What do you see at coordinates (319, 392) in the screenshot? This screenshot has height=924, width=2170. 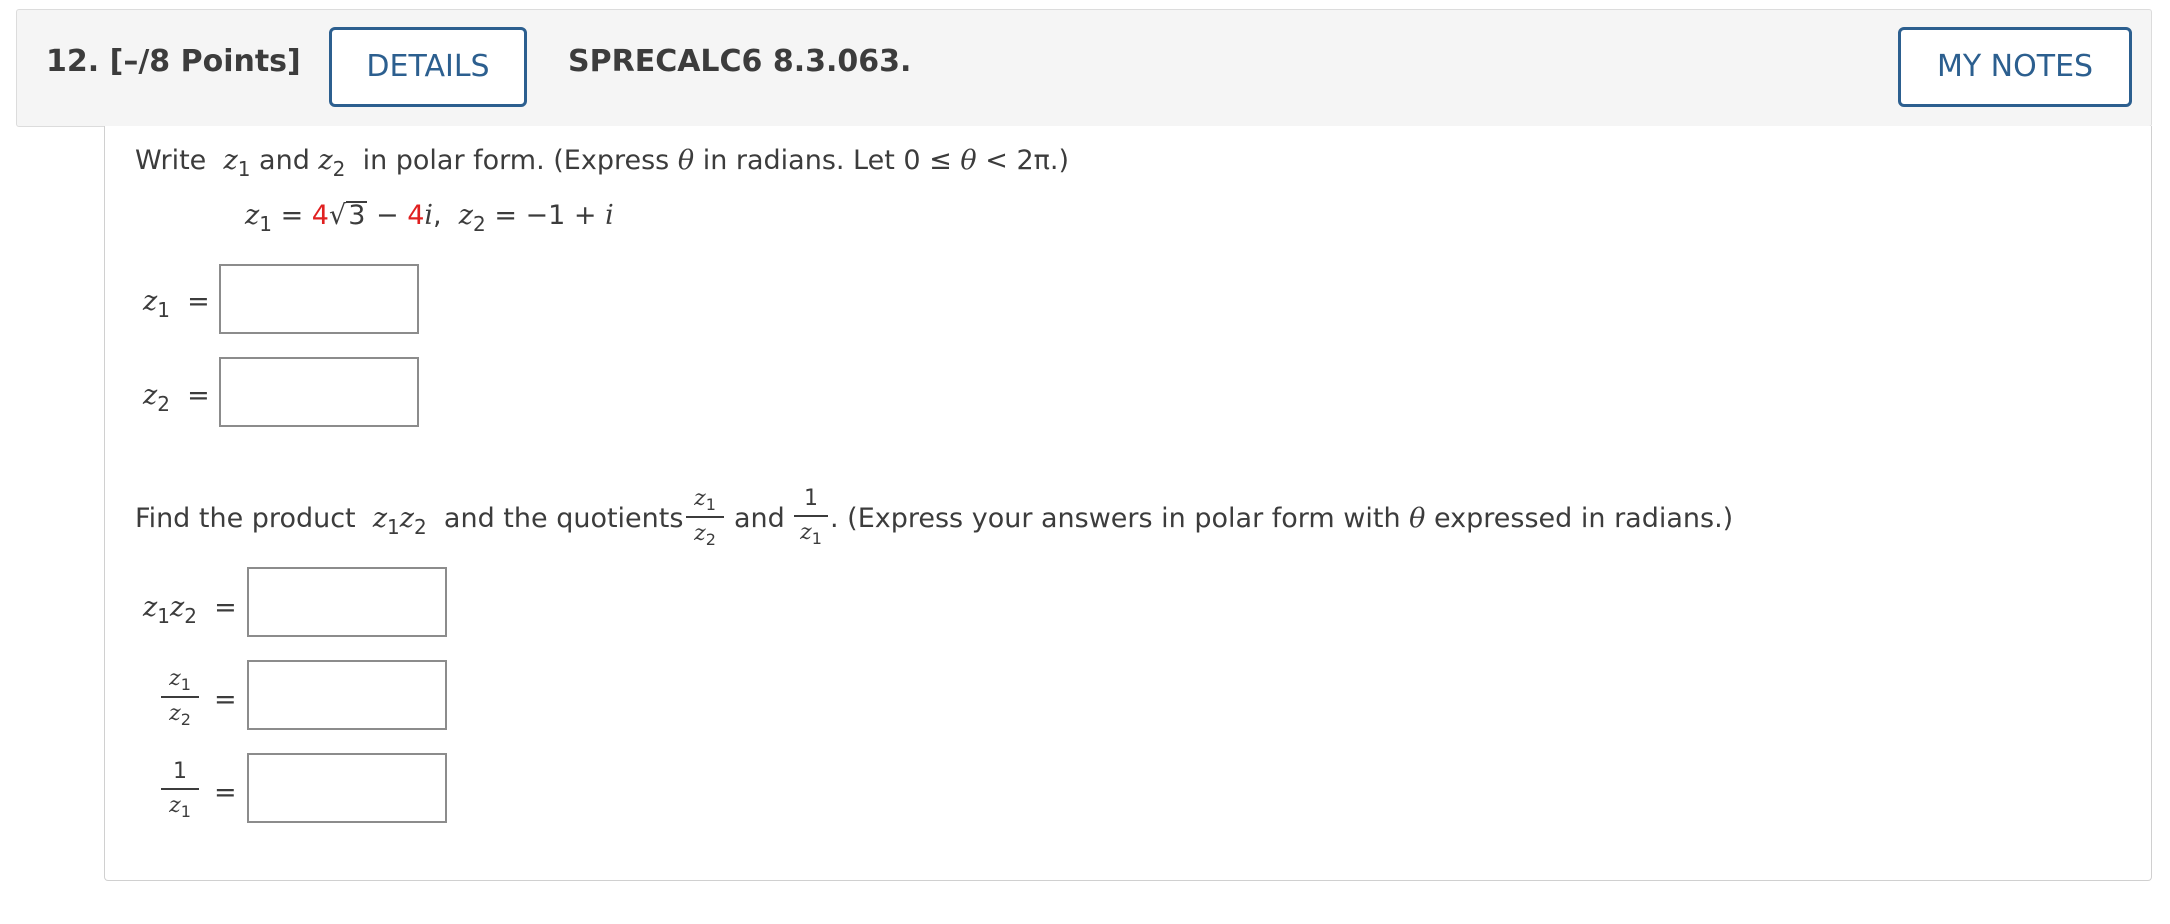 I see `z2-answer-input` at bounding box center [319, 392].